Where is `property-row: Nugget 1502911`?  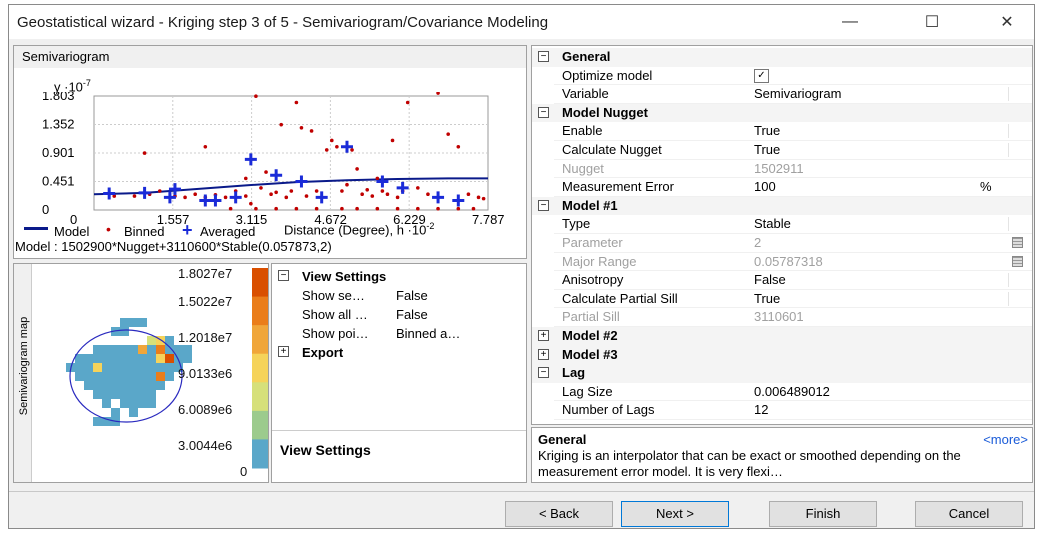 property-row: Nugget 1502911 is located at coordinates (782, 169).